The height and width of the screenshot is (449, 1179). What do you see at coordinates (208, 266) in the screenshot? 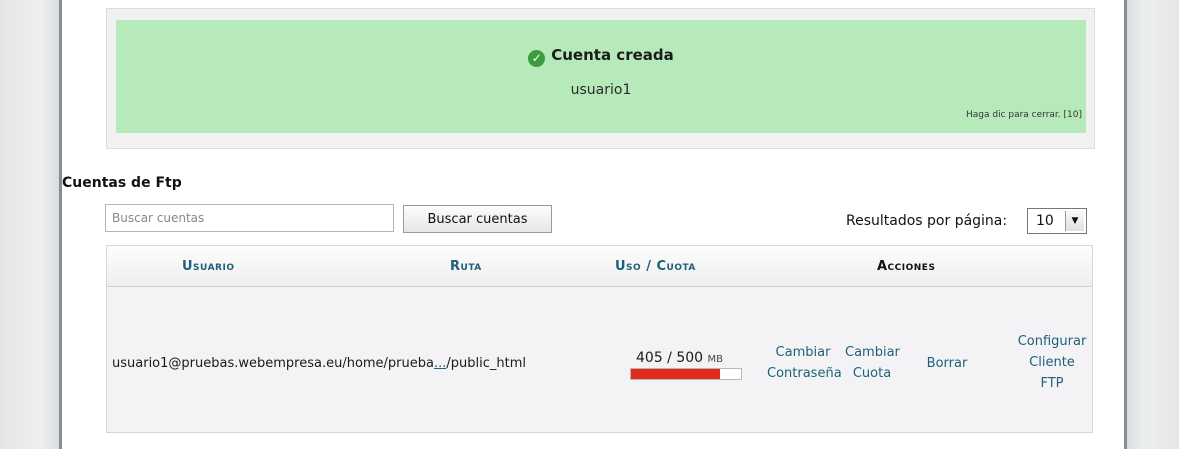
I see `column-header-usuario: Usuario` at bounding box center [208, 266].